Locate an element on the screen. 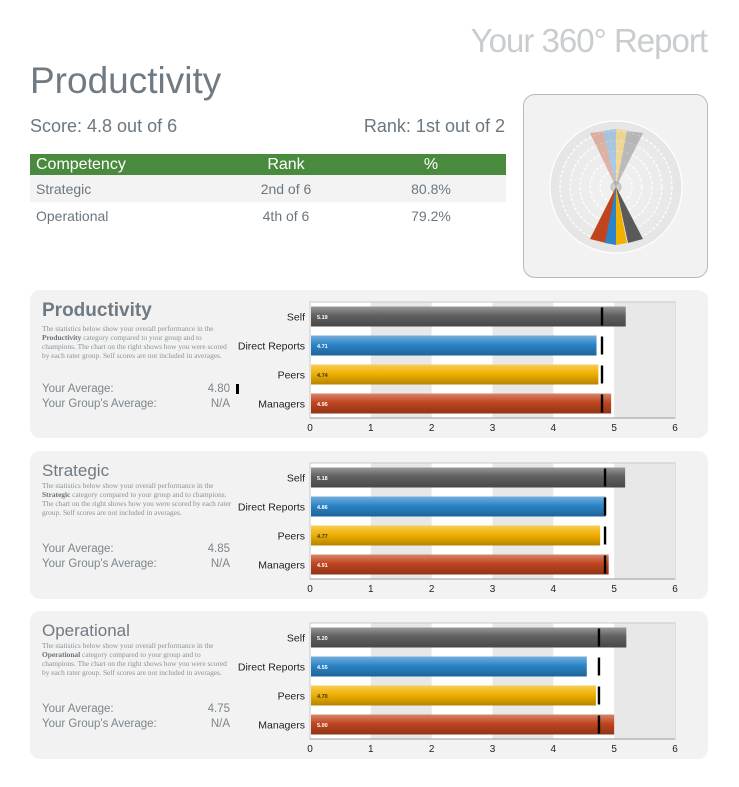  panel-title: Productivity is located at coordinates (97, 310).